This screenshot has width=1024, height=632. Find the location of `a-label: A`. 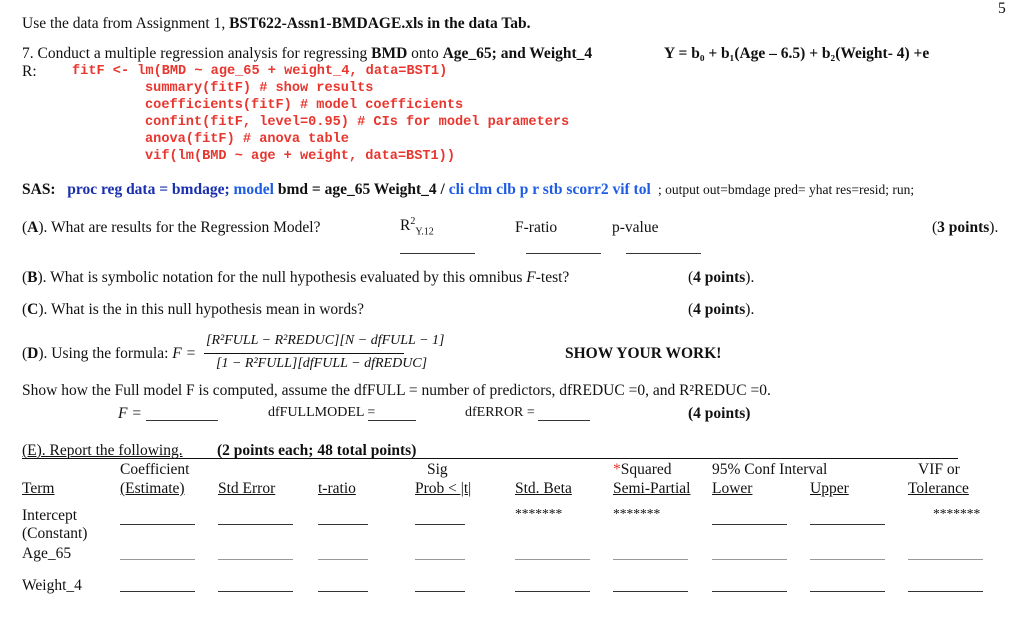

a-label: A is located at coordinates (33, 227).